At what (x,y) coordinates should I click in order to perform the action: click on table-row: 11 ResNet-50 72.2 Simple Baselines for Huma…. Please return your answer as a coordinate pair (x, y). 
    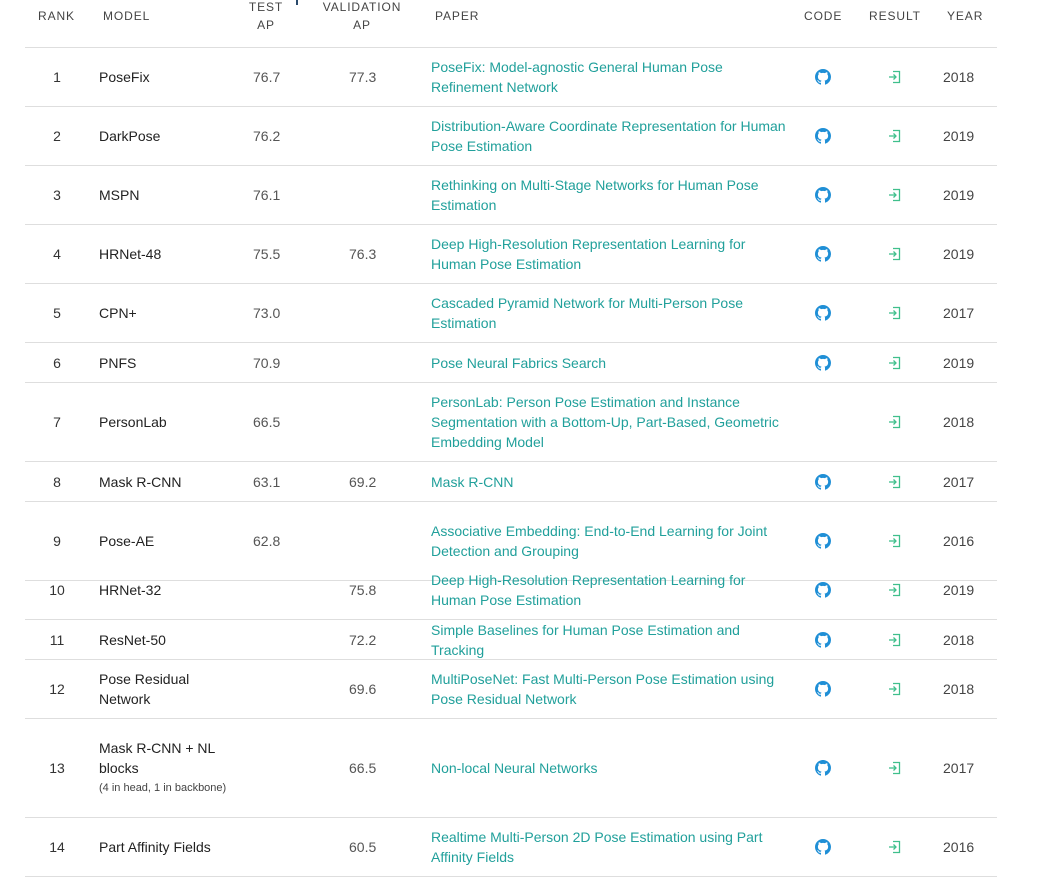
    Looking at the image, I should click on (511, 640).